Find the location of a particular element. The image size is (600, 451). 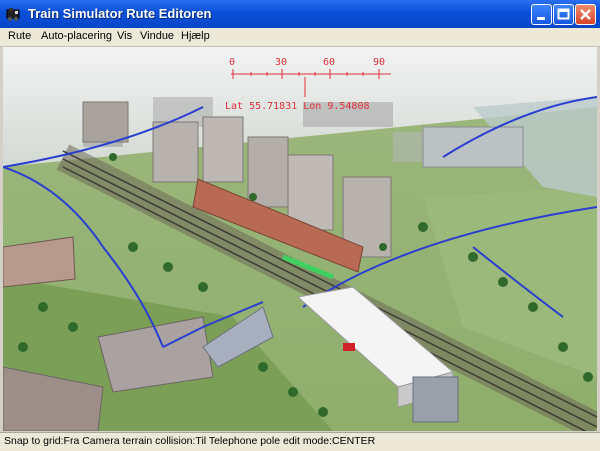

minimize-button is located at coordinates (541, 14).